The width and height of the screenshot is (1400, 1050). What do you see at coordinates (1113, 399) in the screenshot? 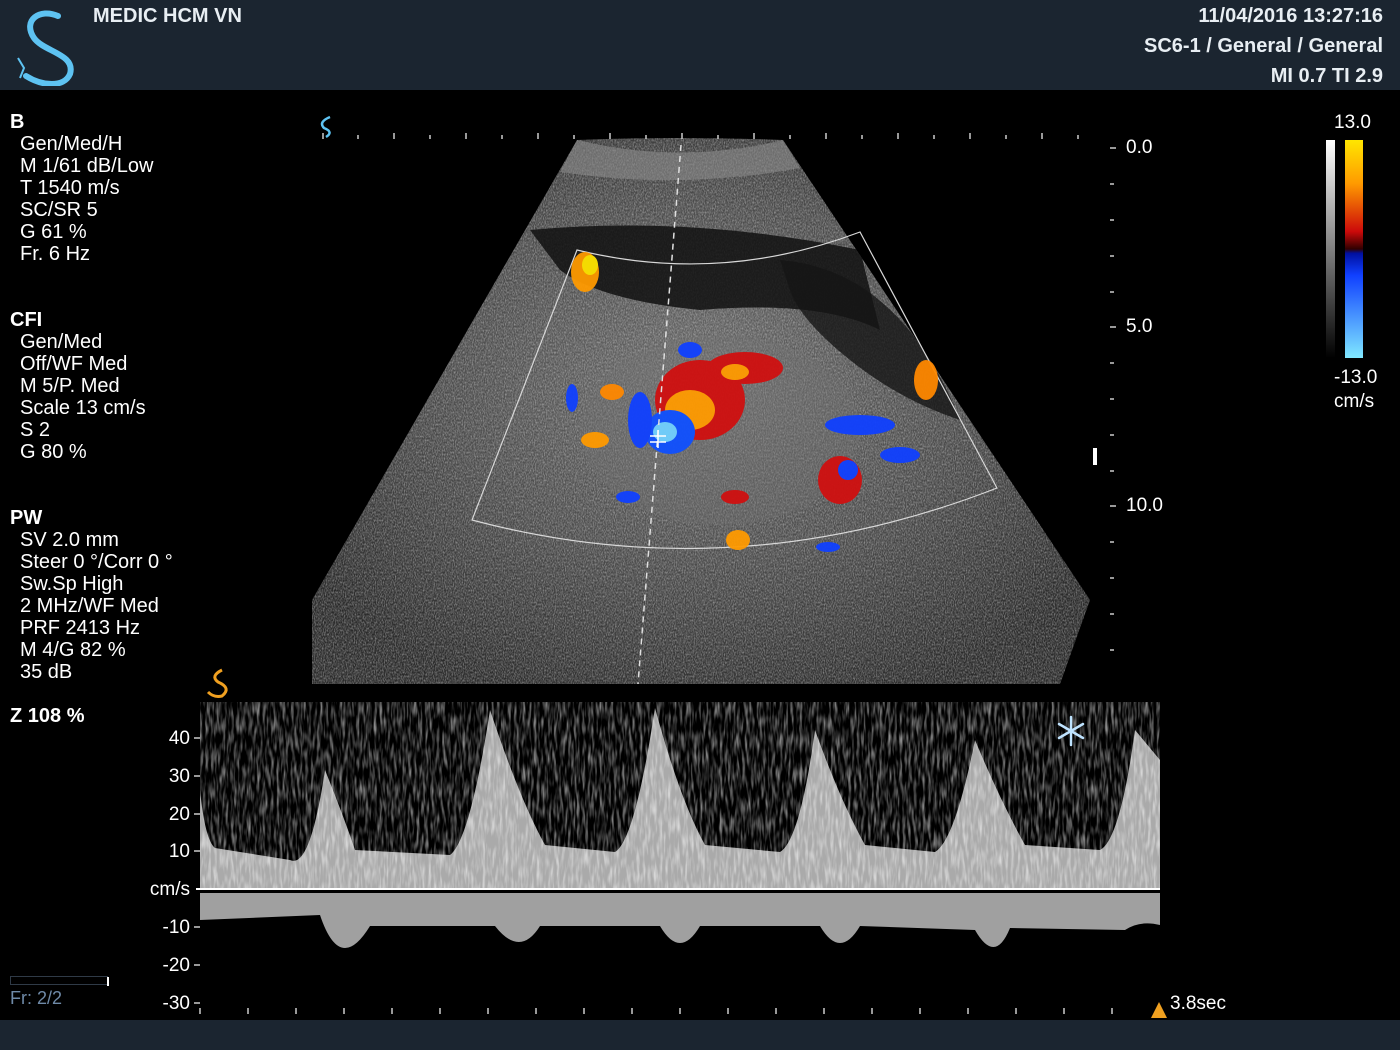
I see `depth-scale-ticks` at bounding box center [1113, 399].